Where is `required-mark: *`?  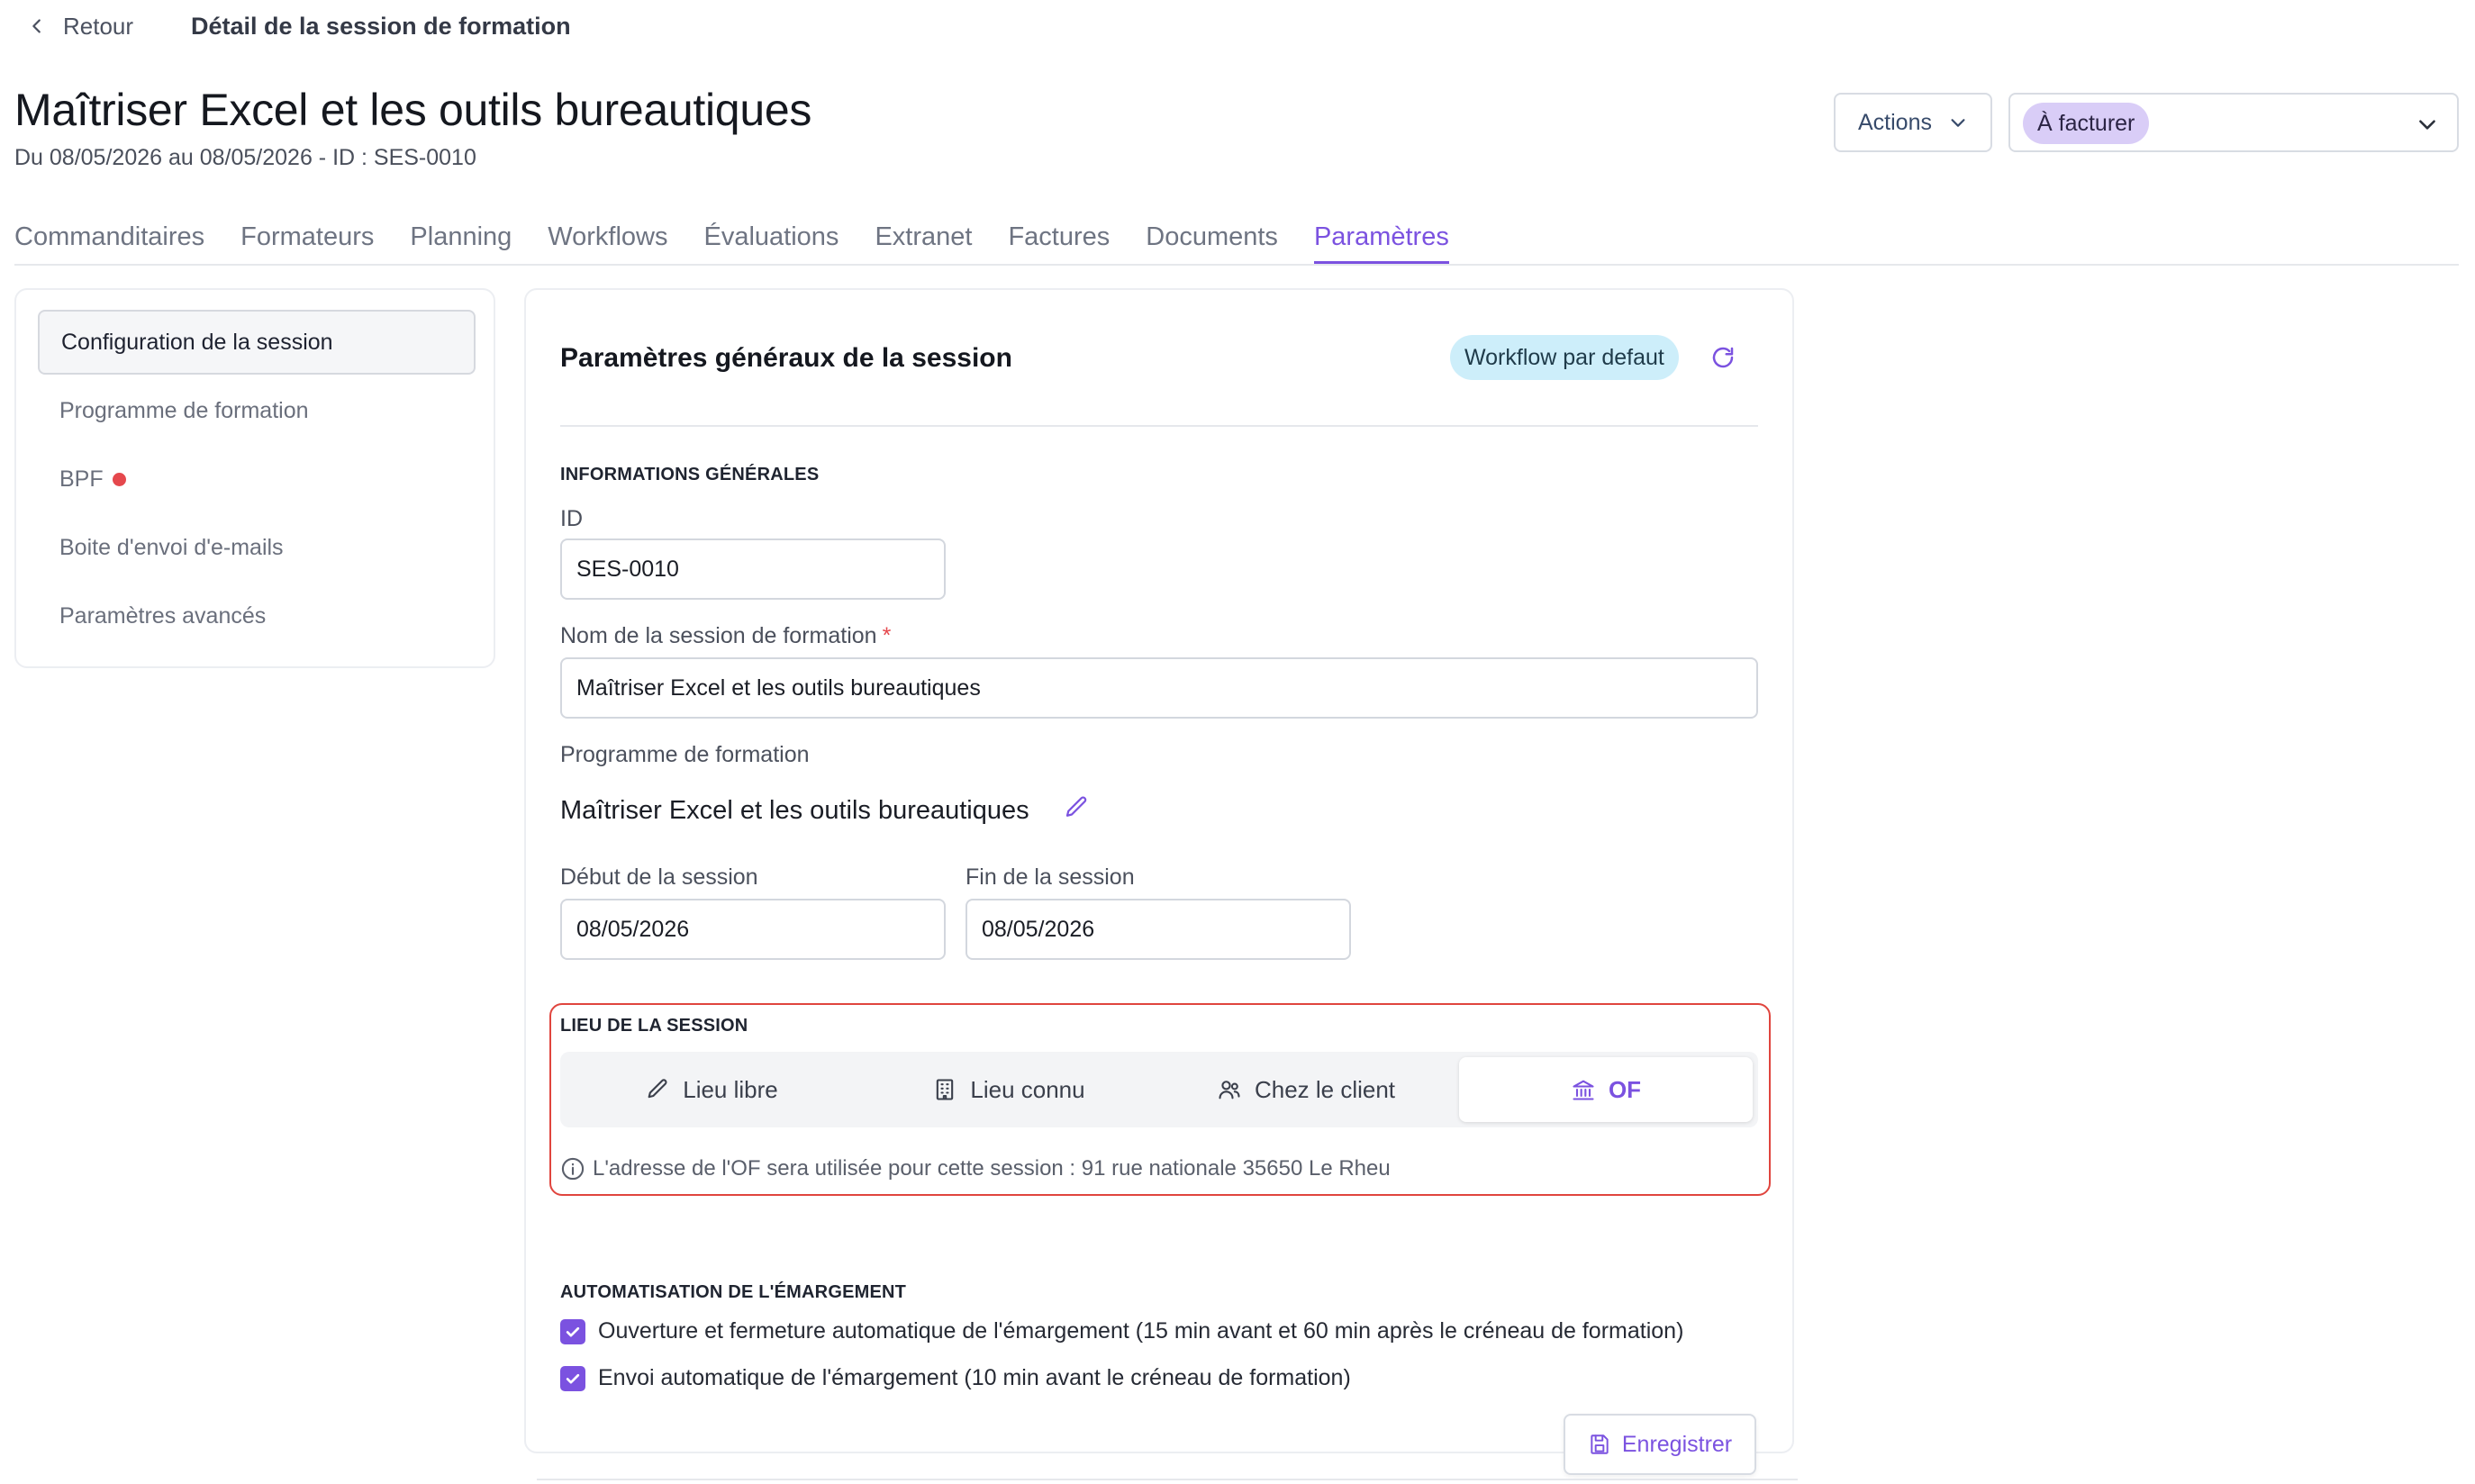 required-mark: * is located at coordinates (887, 635).